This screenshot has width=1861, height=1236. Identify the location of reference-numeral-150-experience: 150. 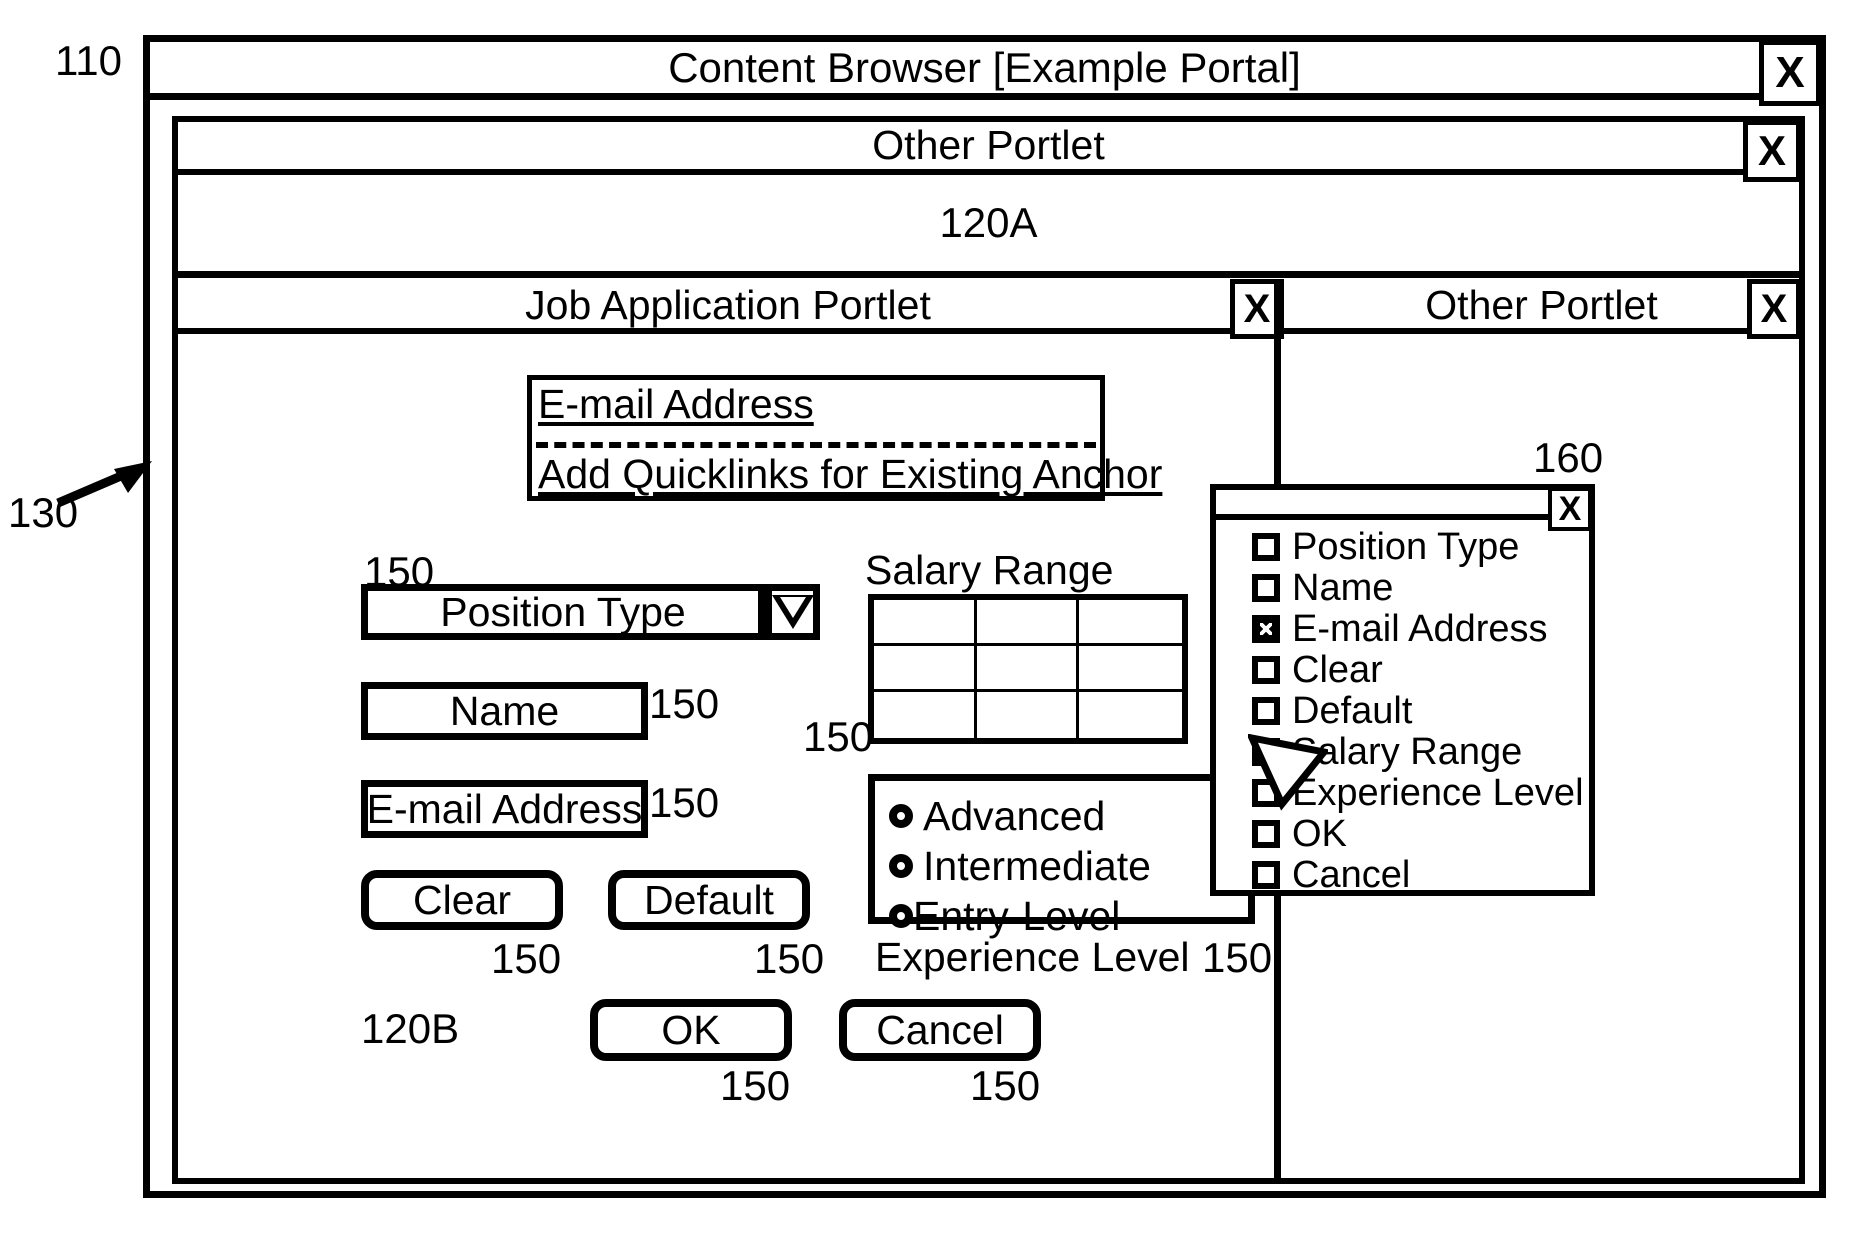
(1237, 957).